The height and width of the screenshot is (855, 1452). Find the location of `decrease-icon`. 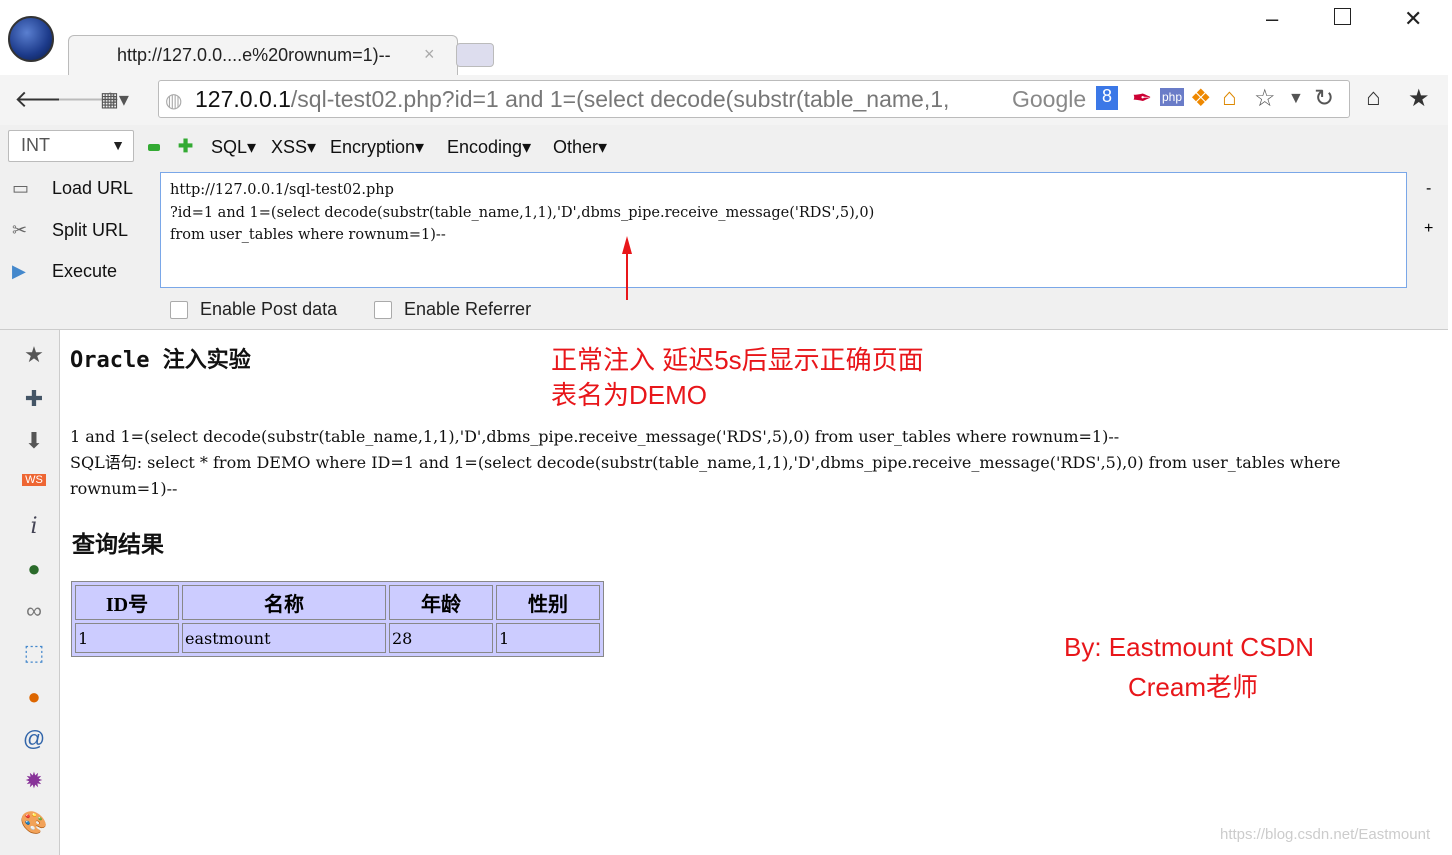

decrease-icon is located at coordinates (154, 147).